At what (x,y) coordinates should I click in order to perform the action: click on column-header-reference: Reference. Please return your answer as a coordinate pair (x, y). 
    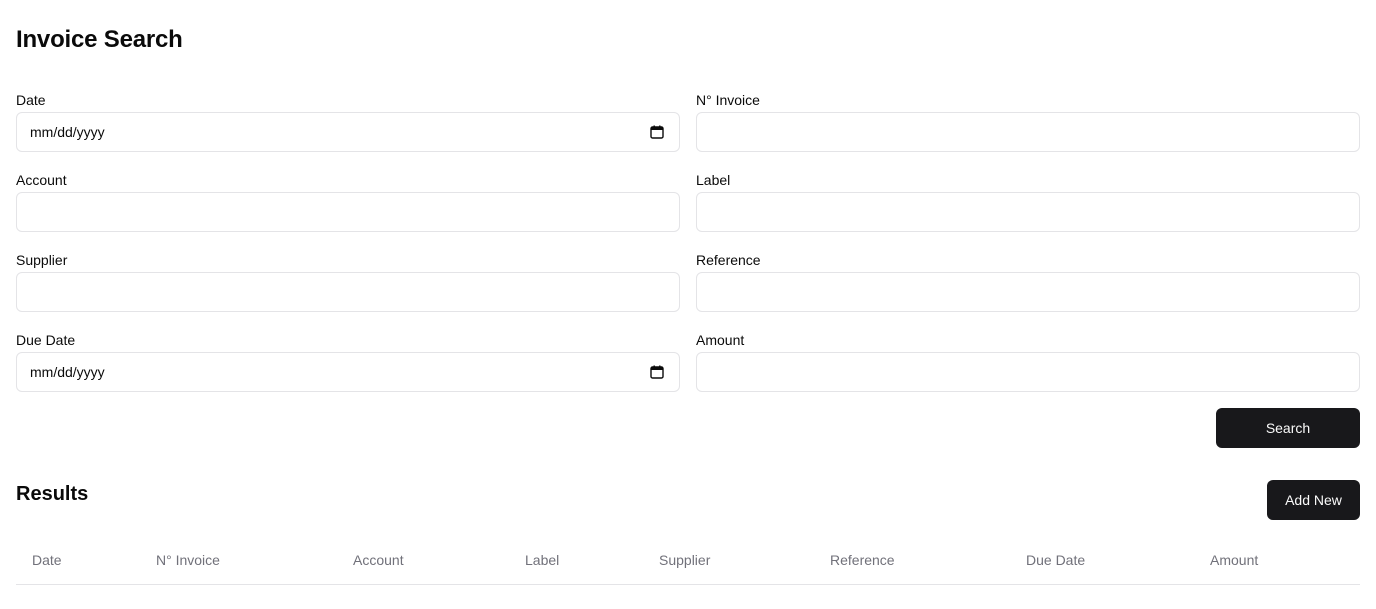
    Looking at the image, I should click on (912, 560).